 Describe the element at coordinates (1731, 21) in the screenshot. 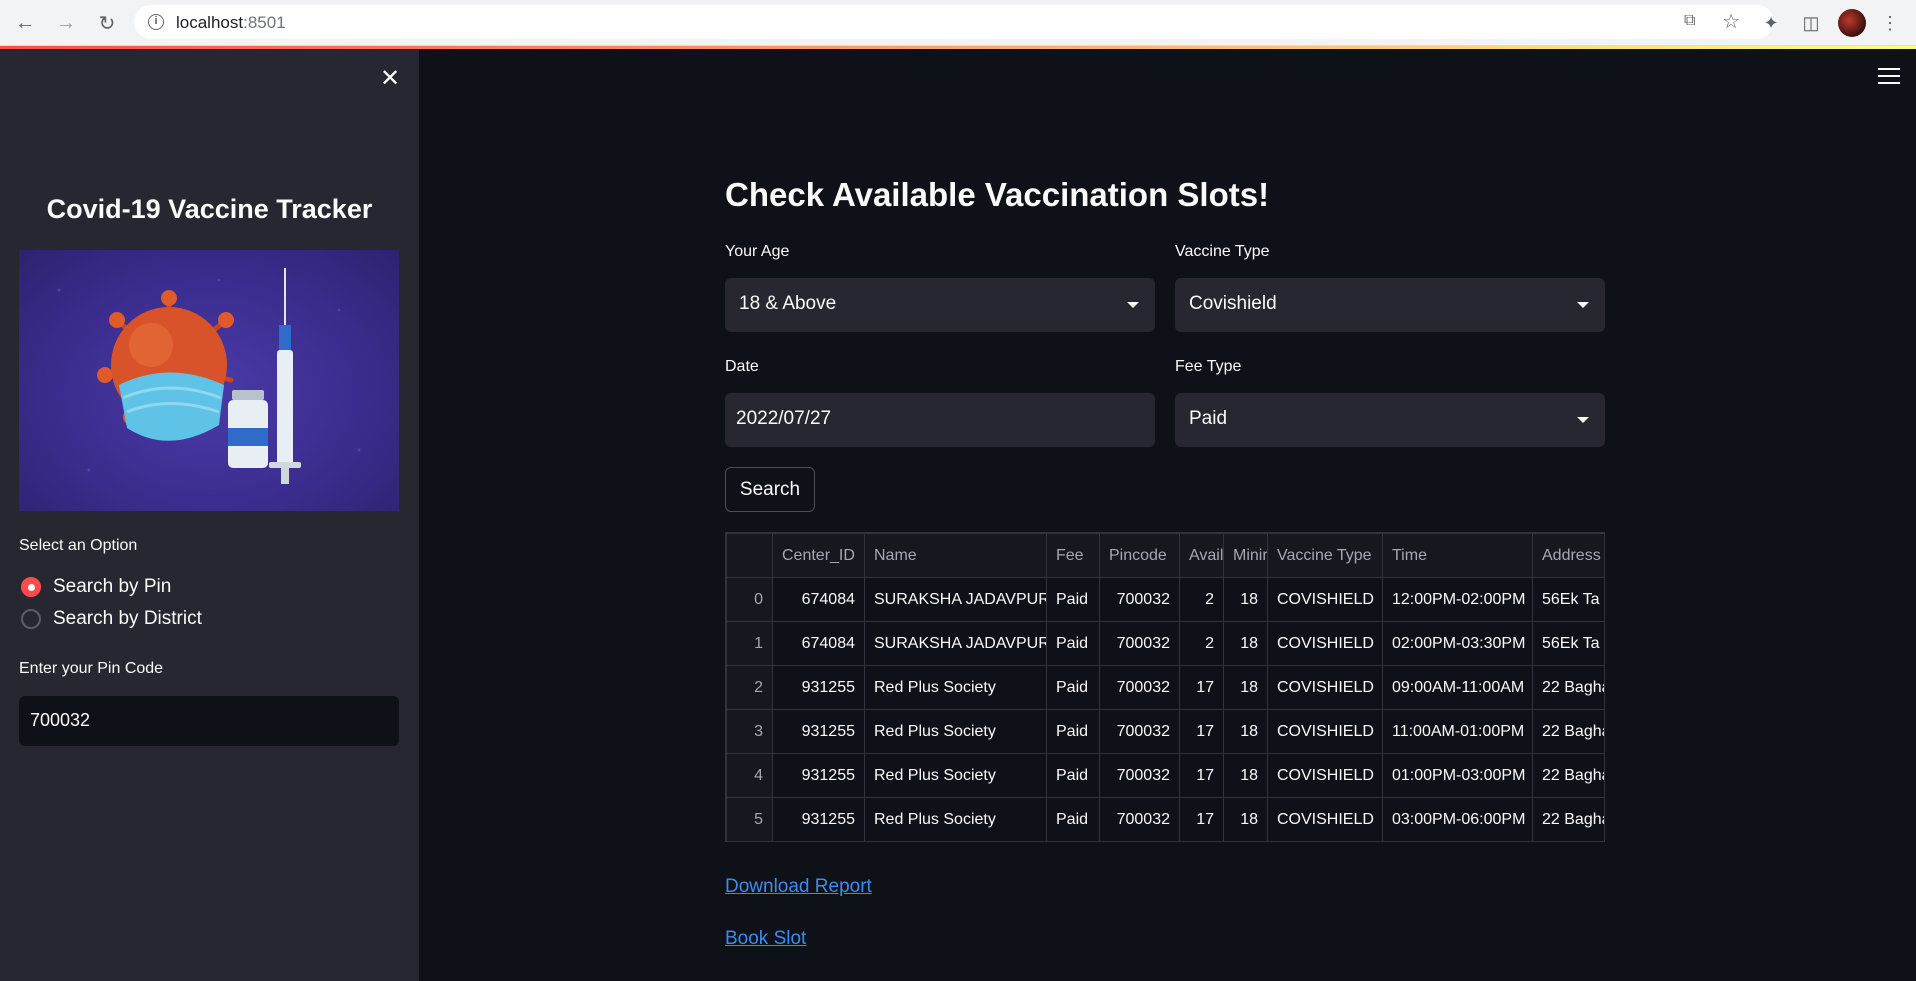

I see `bookmark-star-icon: ☆` at that location.